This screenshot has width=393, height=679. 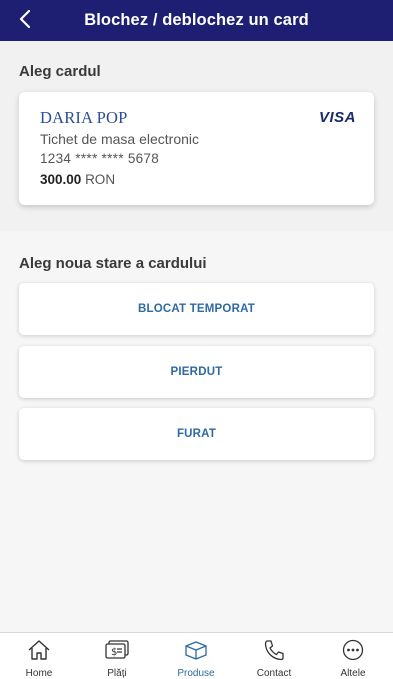 I want to click on tab-plati: $ Plăți, so click(x=117, y=656).